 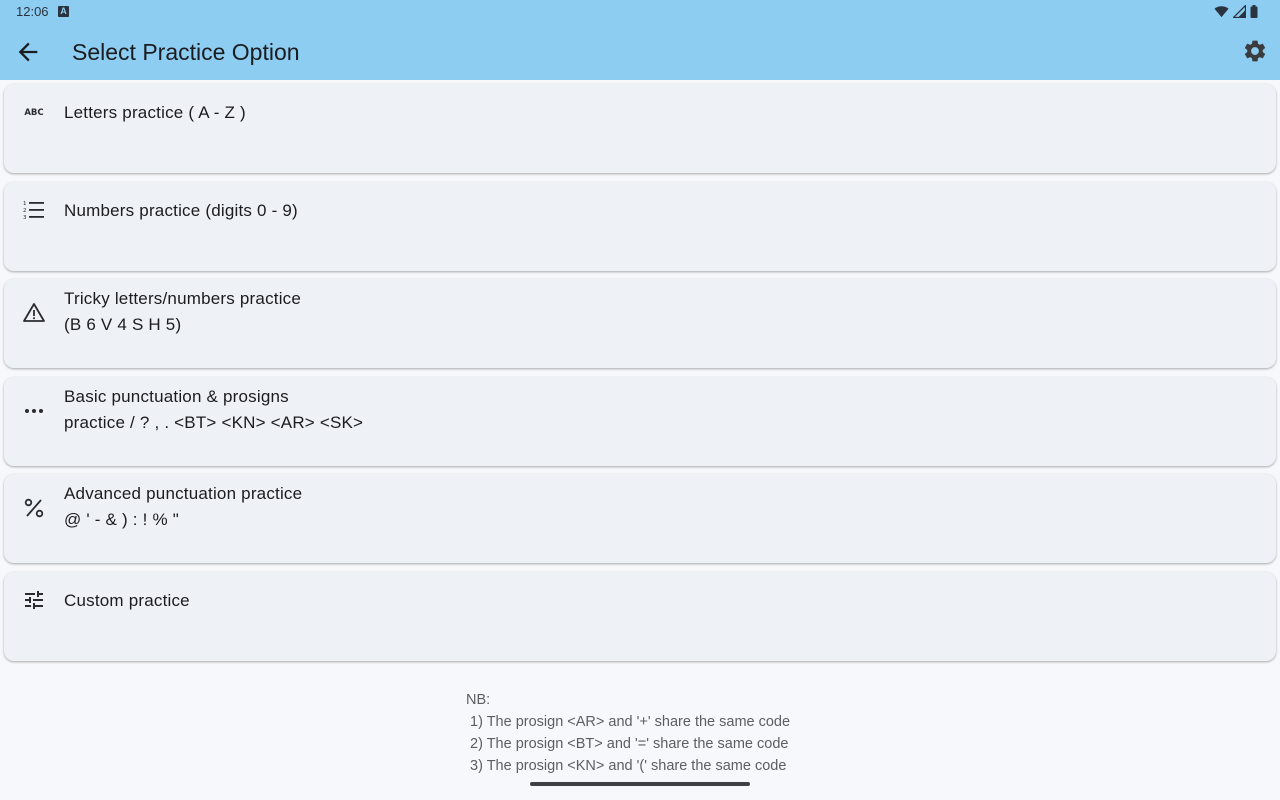 I want to click on arrow-back-icon, so click(x=28, y=52).